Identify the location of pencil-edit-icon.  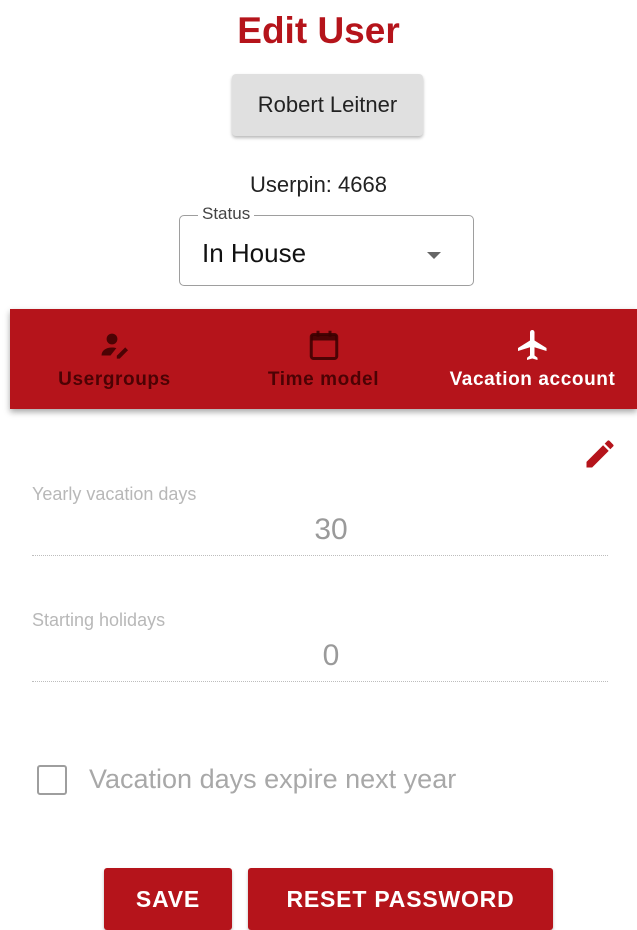
(600, 454).